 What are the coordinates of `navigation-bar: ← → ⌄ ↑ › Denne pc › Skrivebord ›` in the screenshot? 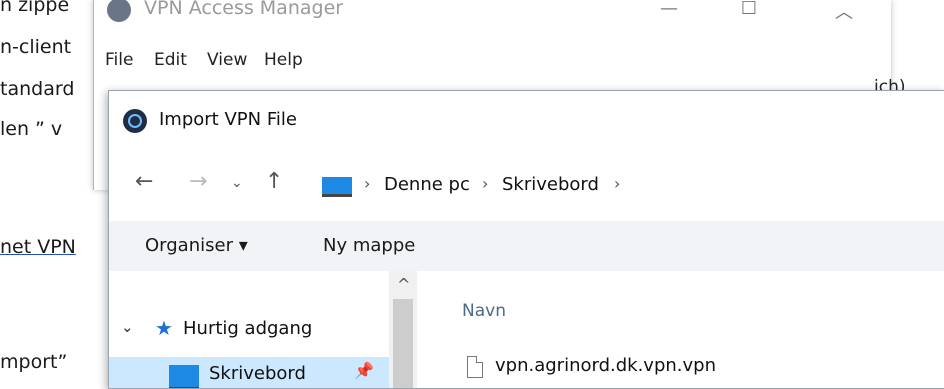 It's located at (526, 186).